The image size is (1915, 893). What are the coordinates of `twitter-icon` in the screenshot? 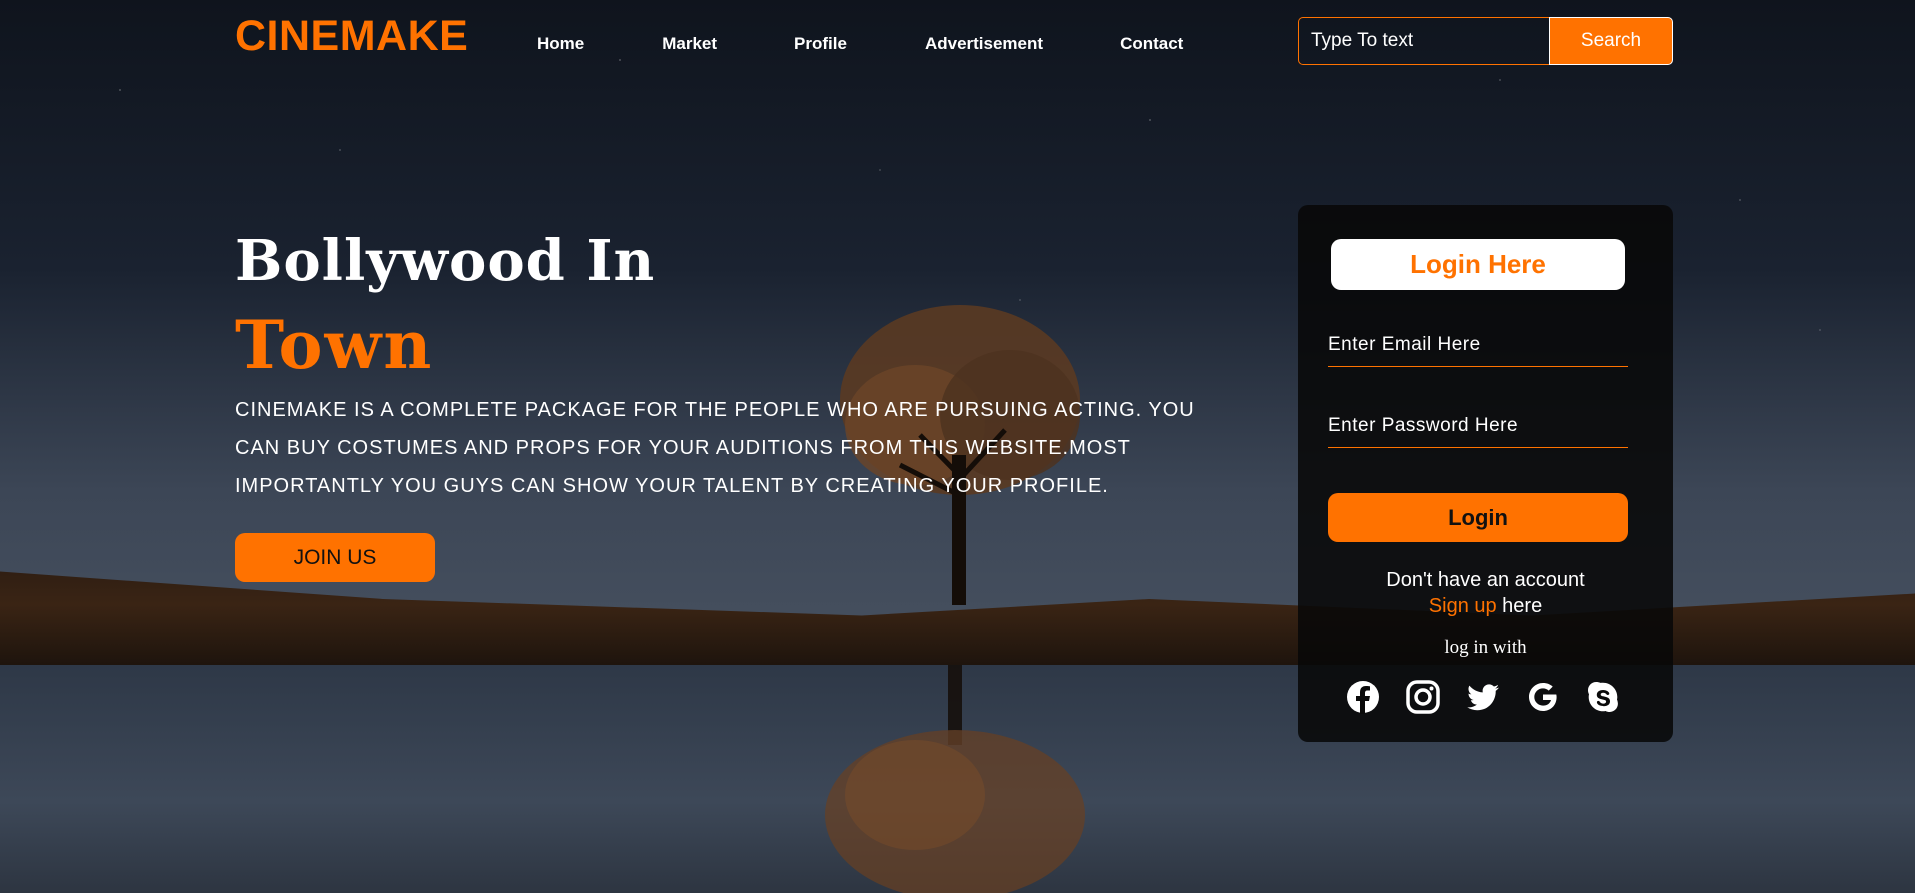 It's located at (1483, 697).